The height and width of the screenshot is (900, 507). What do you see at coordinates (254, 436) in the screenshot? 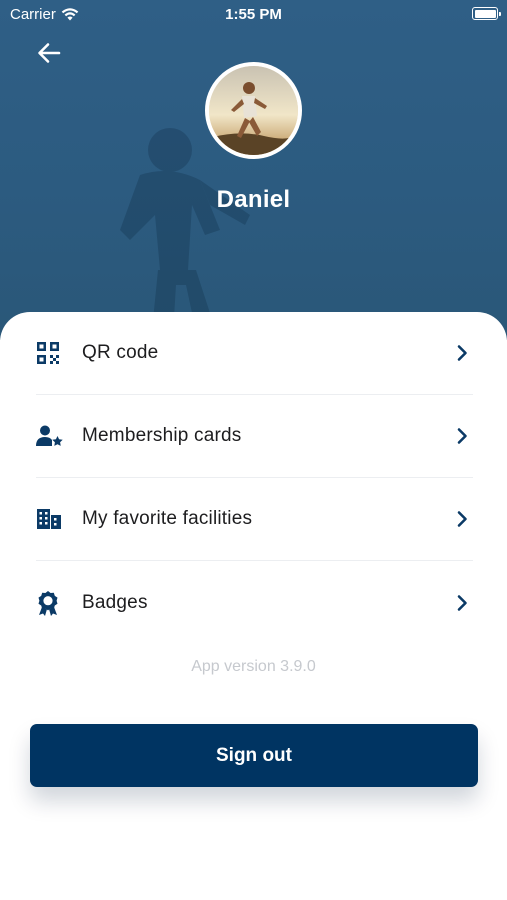
I see `menu-item-membership-cards: Membership cards` at bounding box center [254, 436].